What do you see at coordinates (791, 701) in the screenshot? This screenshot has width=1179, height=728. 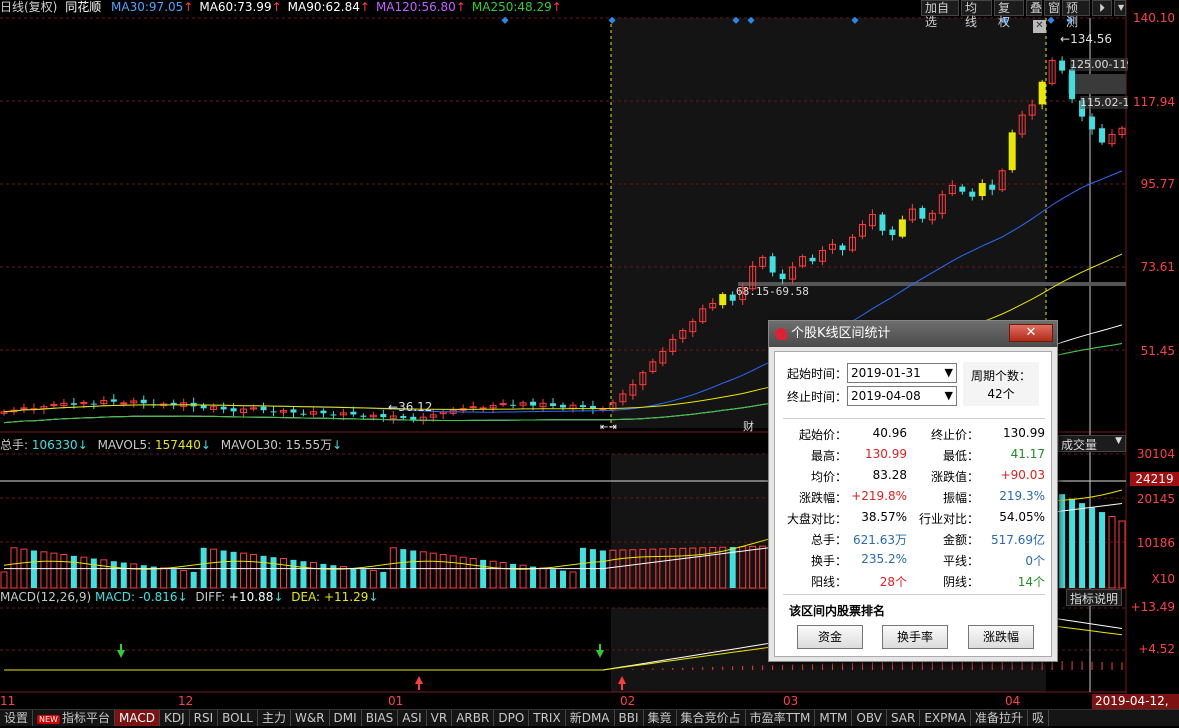 I see `date-tick-label: 03` at bounding box center [791, 701].